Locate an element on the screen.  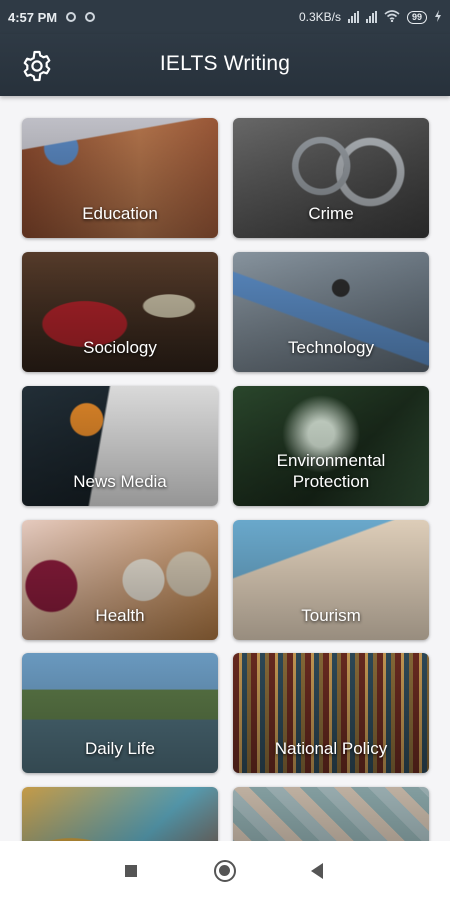
network-speed: 0.3KB/s is located at coordinates (319, 17).